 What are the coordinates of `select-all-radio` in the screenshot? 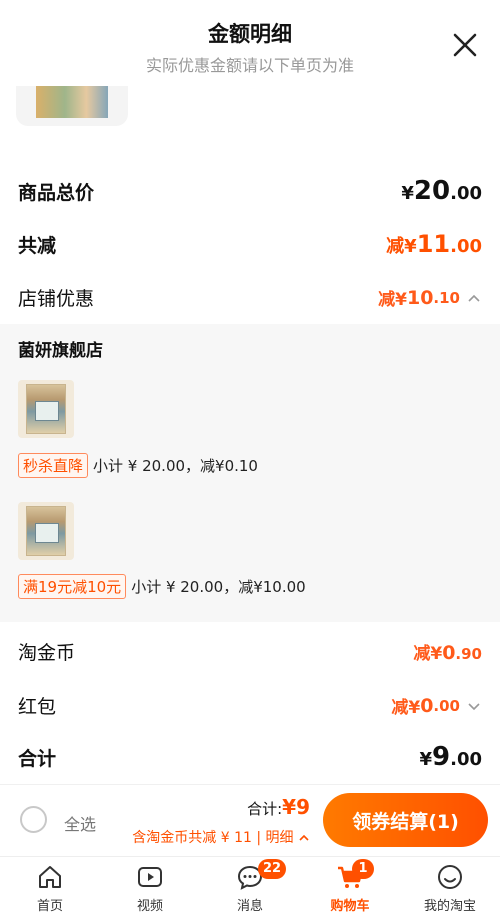 It's located at (33, 819).